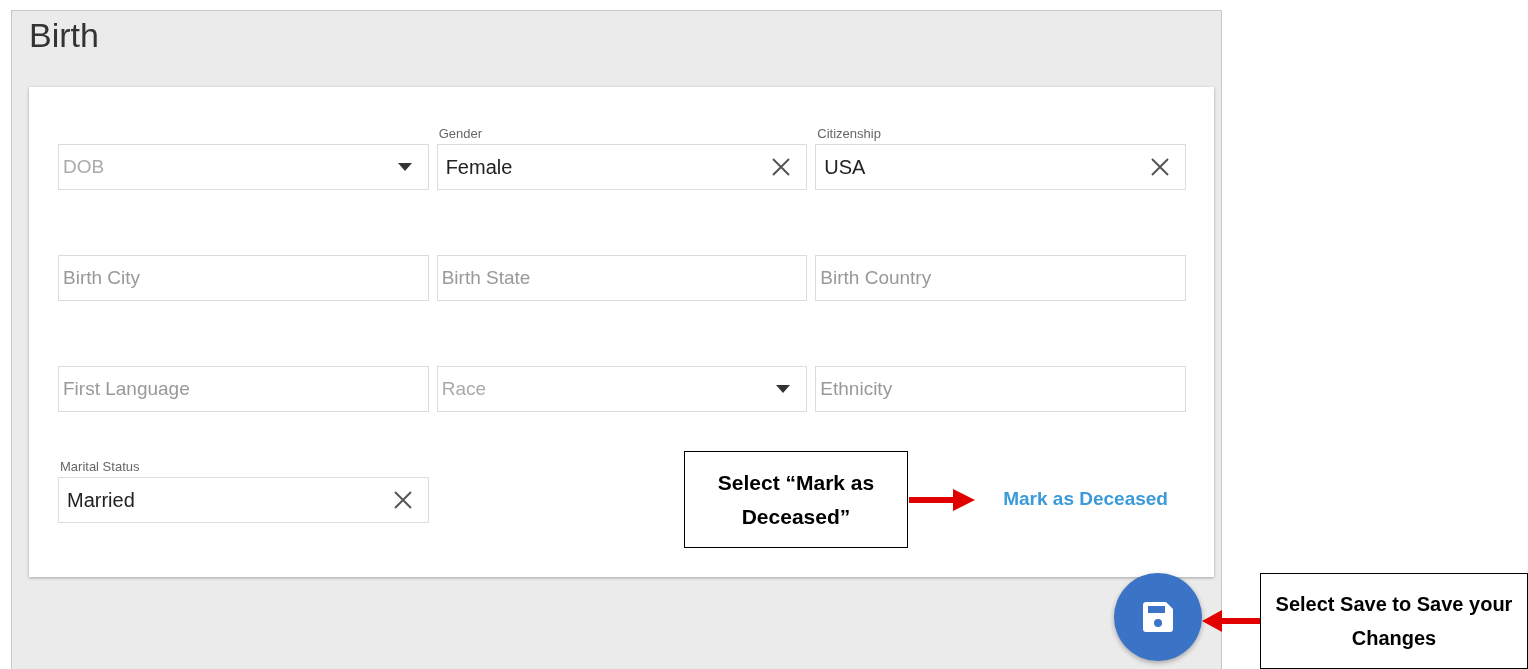  I want to click on input-field: USA, so click(1000, 167).